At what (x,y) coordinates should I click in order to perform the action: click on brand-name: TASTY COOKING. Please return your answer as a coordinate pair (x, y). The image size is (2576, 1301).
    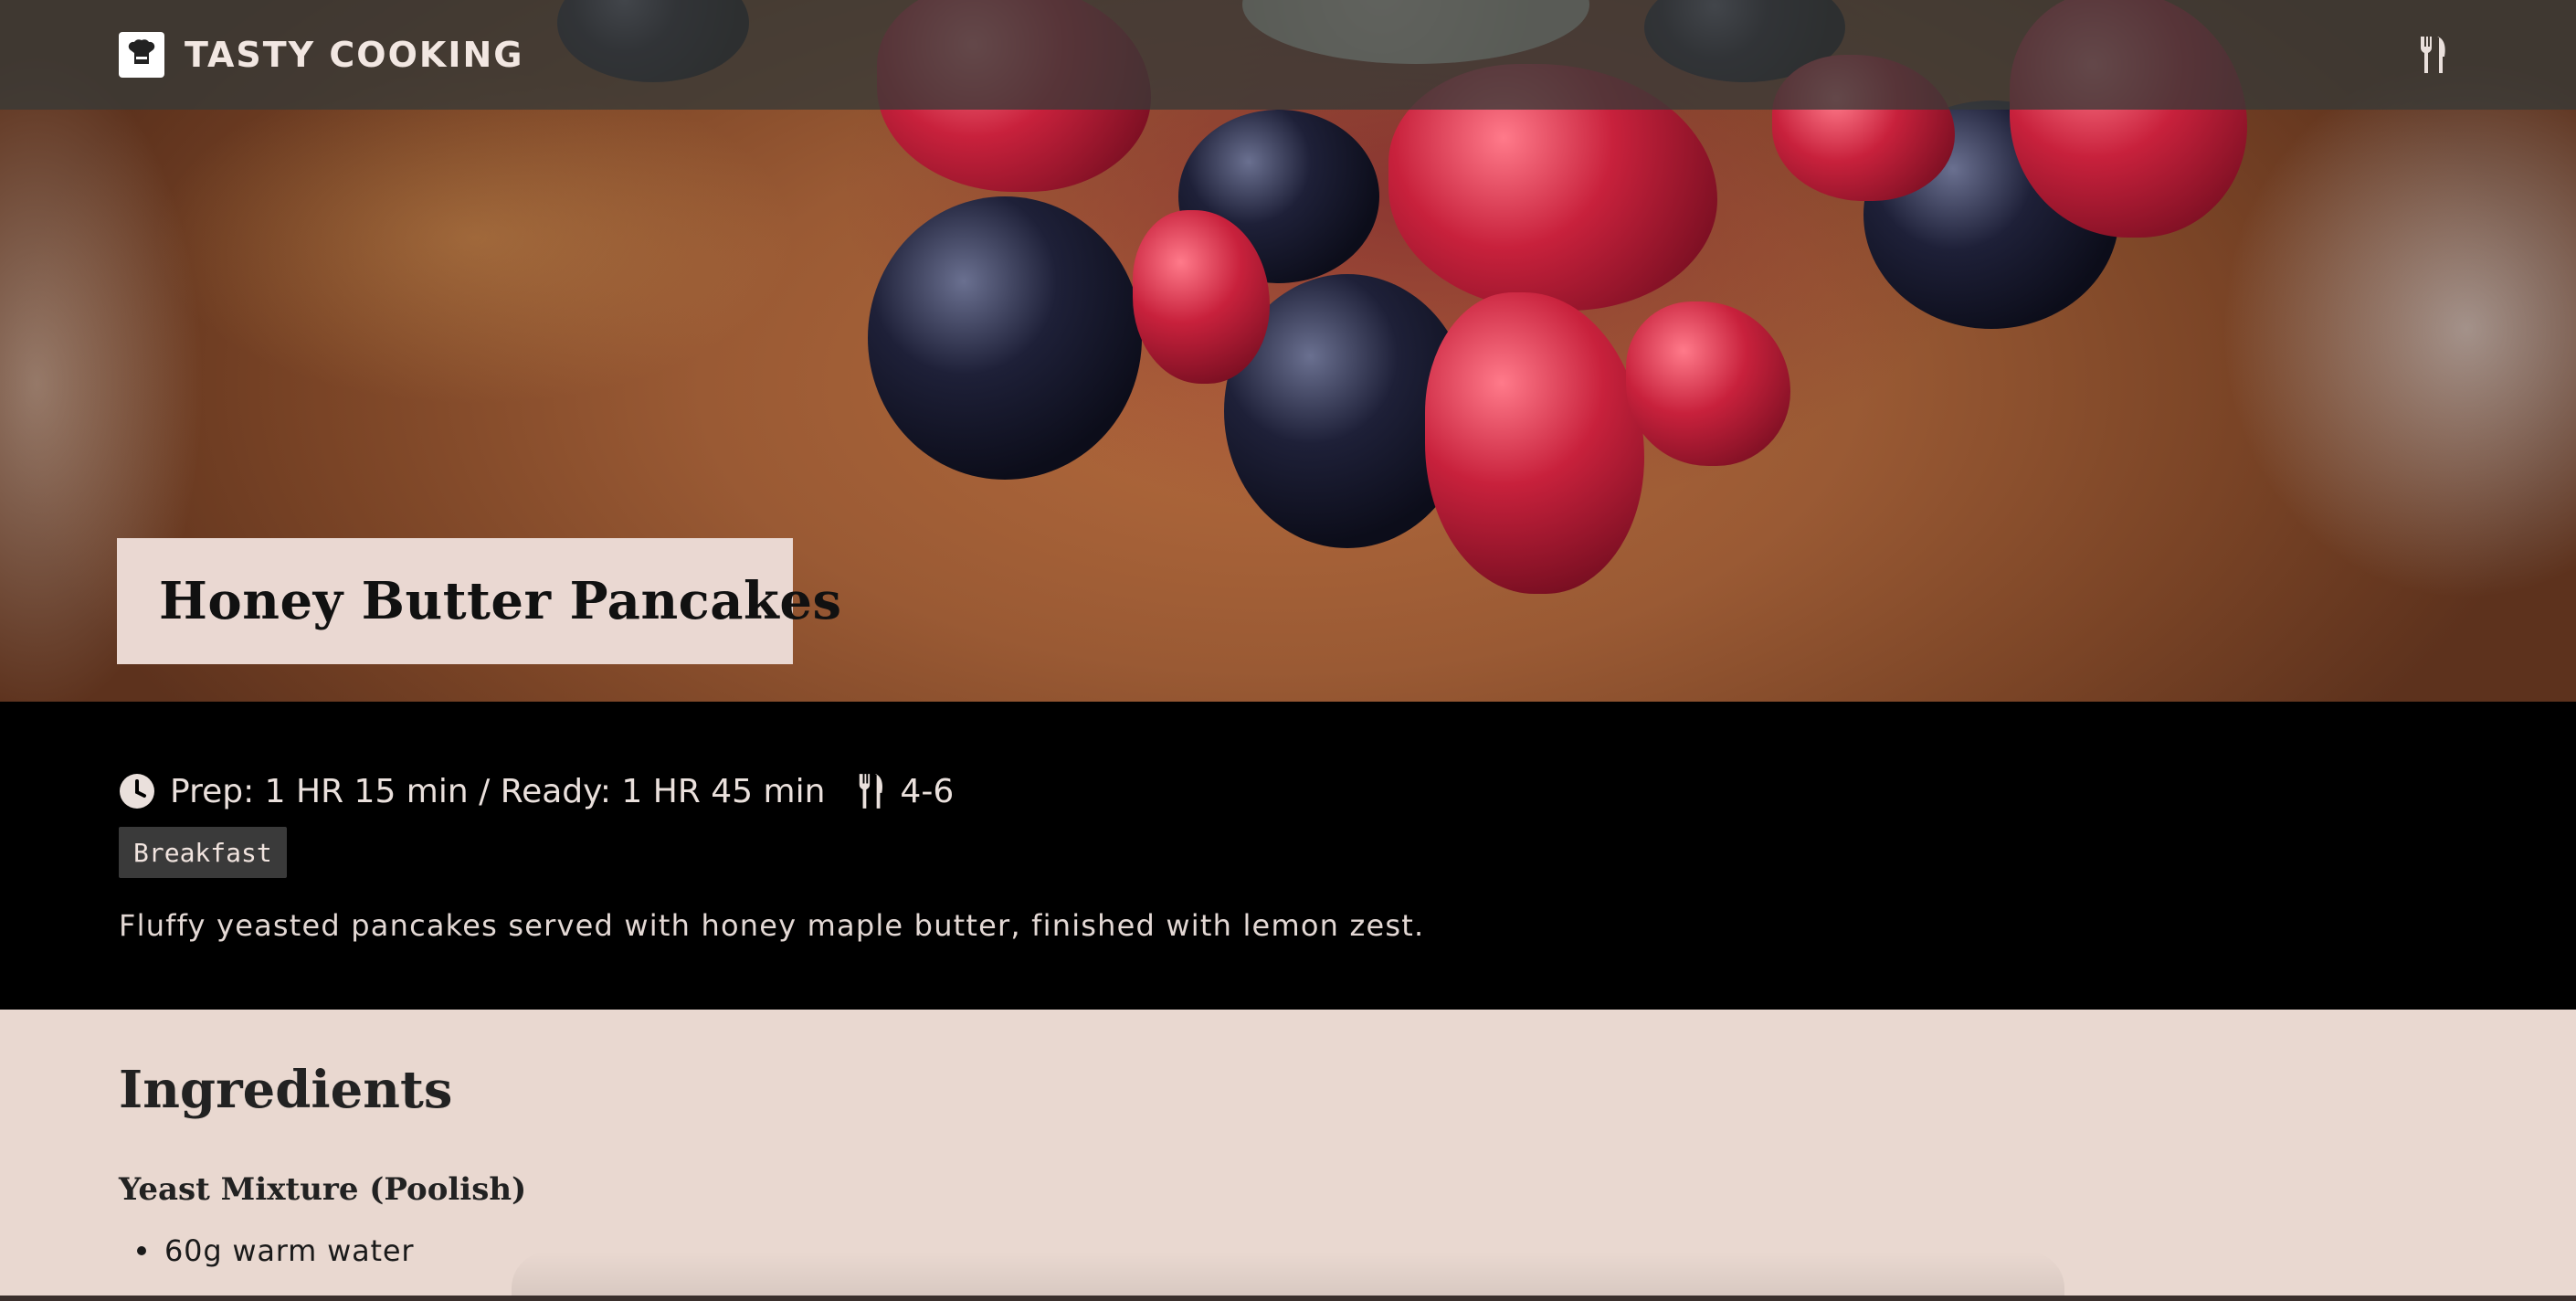
    Looking at the image, I should click on (354, 55).